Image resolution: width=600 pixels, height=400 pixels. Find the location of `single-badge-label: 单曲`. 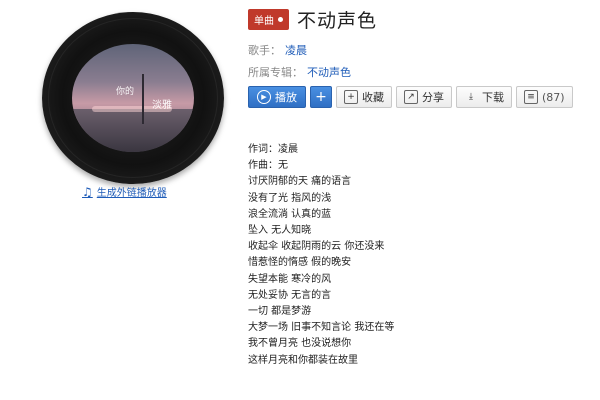

single-badge-label: 单曲 is located at coordinates (264, 21).